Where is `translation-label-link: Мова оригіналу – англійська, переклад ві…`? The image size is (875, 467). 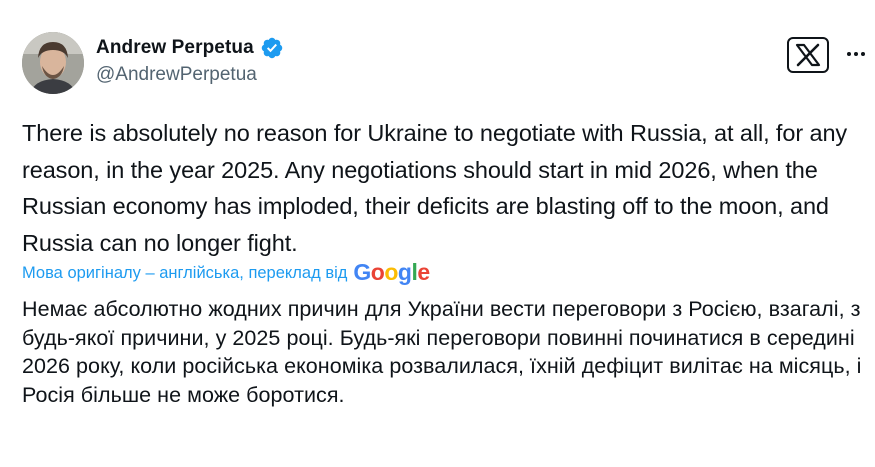
translation-label-link: Мова оригіналу – англійська, переклад ві… is located at coordinates (184, 273).